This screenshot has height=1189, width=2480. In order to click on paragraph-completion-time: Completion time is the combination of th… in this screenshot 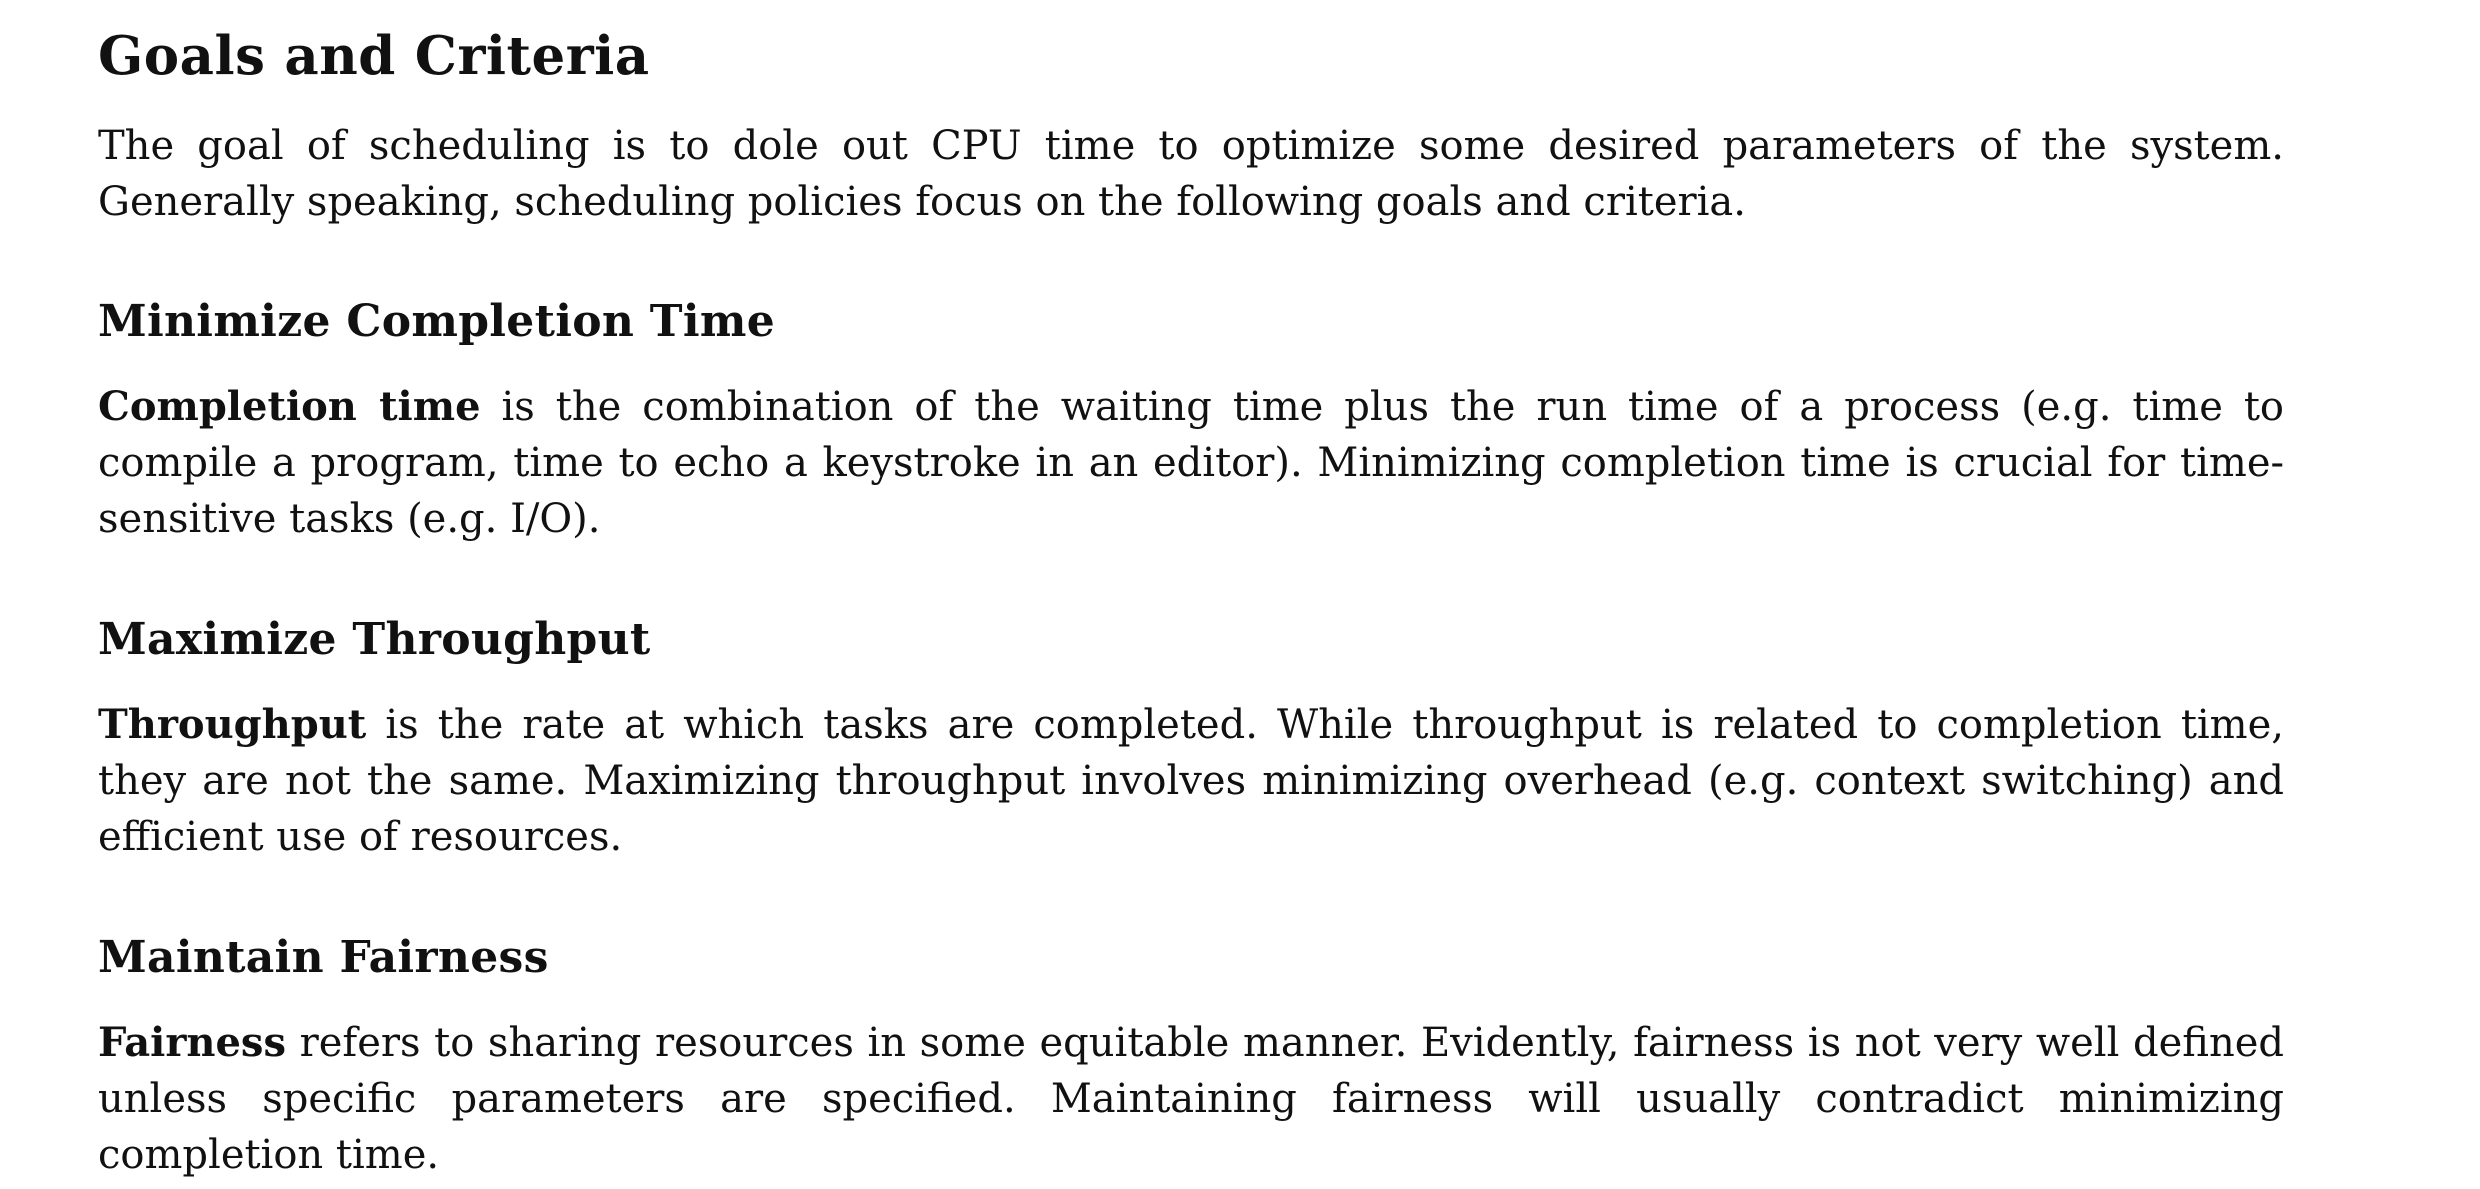, I will do `click(1191, 463)`.